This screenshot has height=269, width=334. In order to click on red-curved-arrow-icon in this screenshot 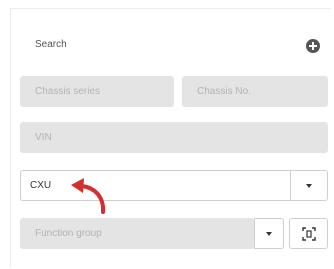, I will do `click(88, 196)`.